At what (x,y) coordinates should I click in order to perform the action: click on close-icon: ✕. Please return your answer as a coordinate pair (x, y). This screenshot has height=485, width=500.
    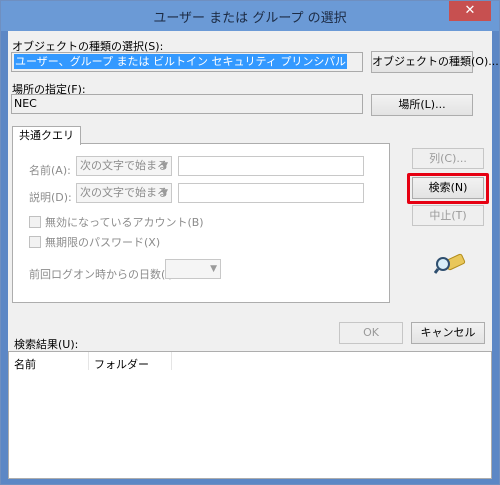
    Looking at the image, I should click on (470, 10).